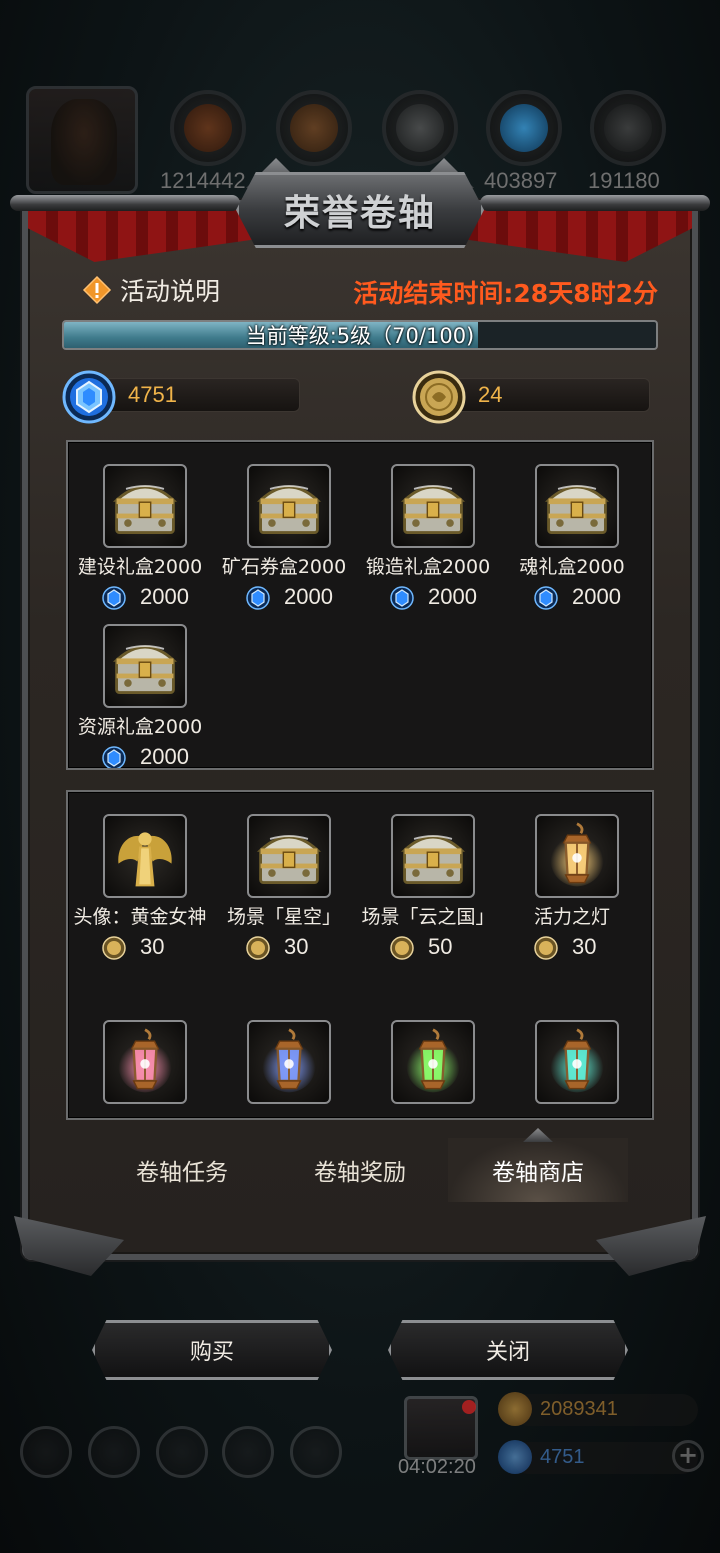  Describe the element at coordinates (505, 293) in the screenshot. I see `activity-end-time: 活动结束时间:28天8时2分` at that location.